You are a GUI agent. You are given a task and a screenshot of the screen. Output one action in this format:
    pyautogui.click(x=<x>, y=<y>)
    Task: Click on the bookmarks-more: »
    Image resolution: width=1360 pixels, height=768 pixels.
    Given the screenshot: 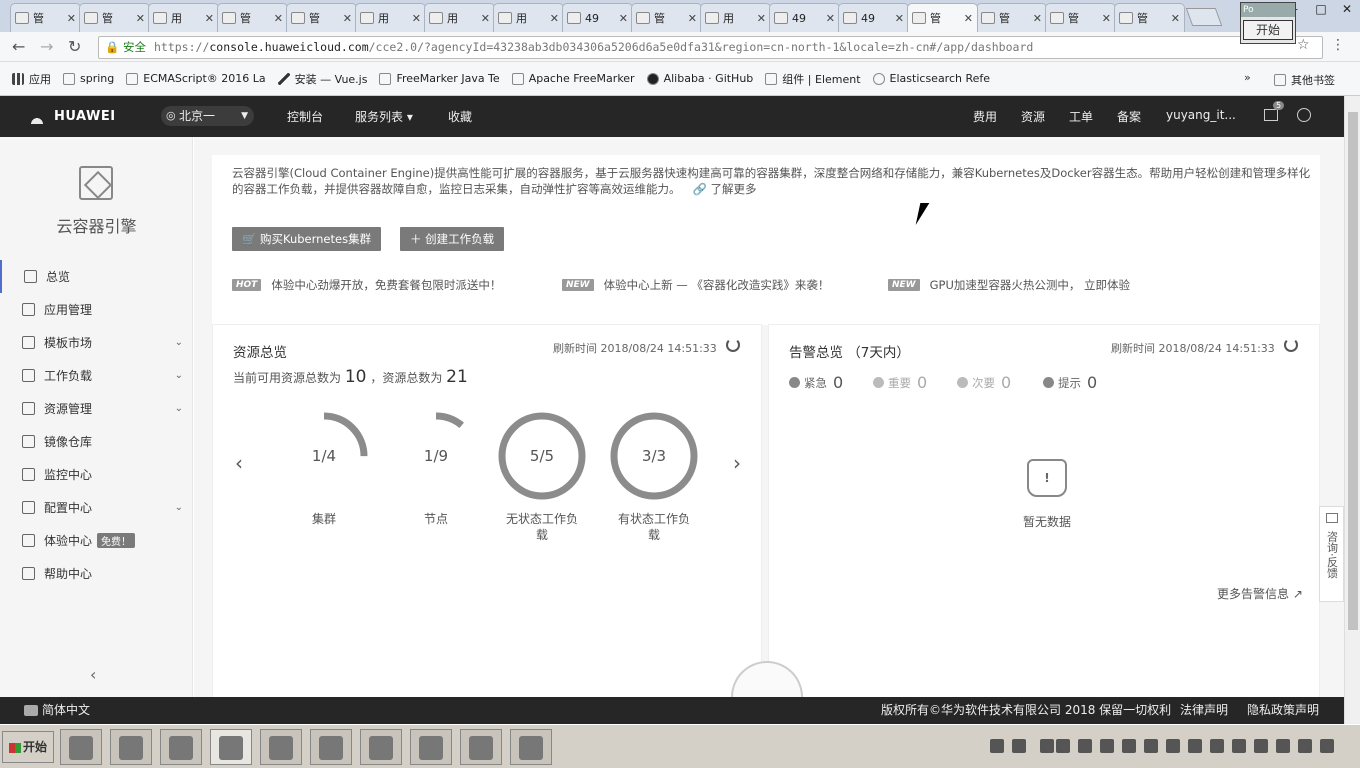 What is the action you would take?
    pyautogui.click(x=1247, y=77)
    